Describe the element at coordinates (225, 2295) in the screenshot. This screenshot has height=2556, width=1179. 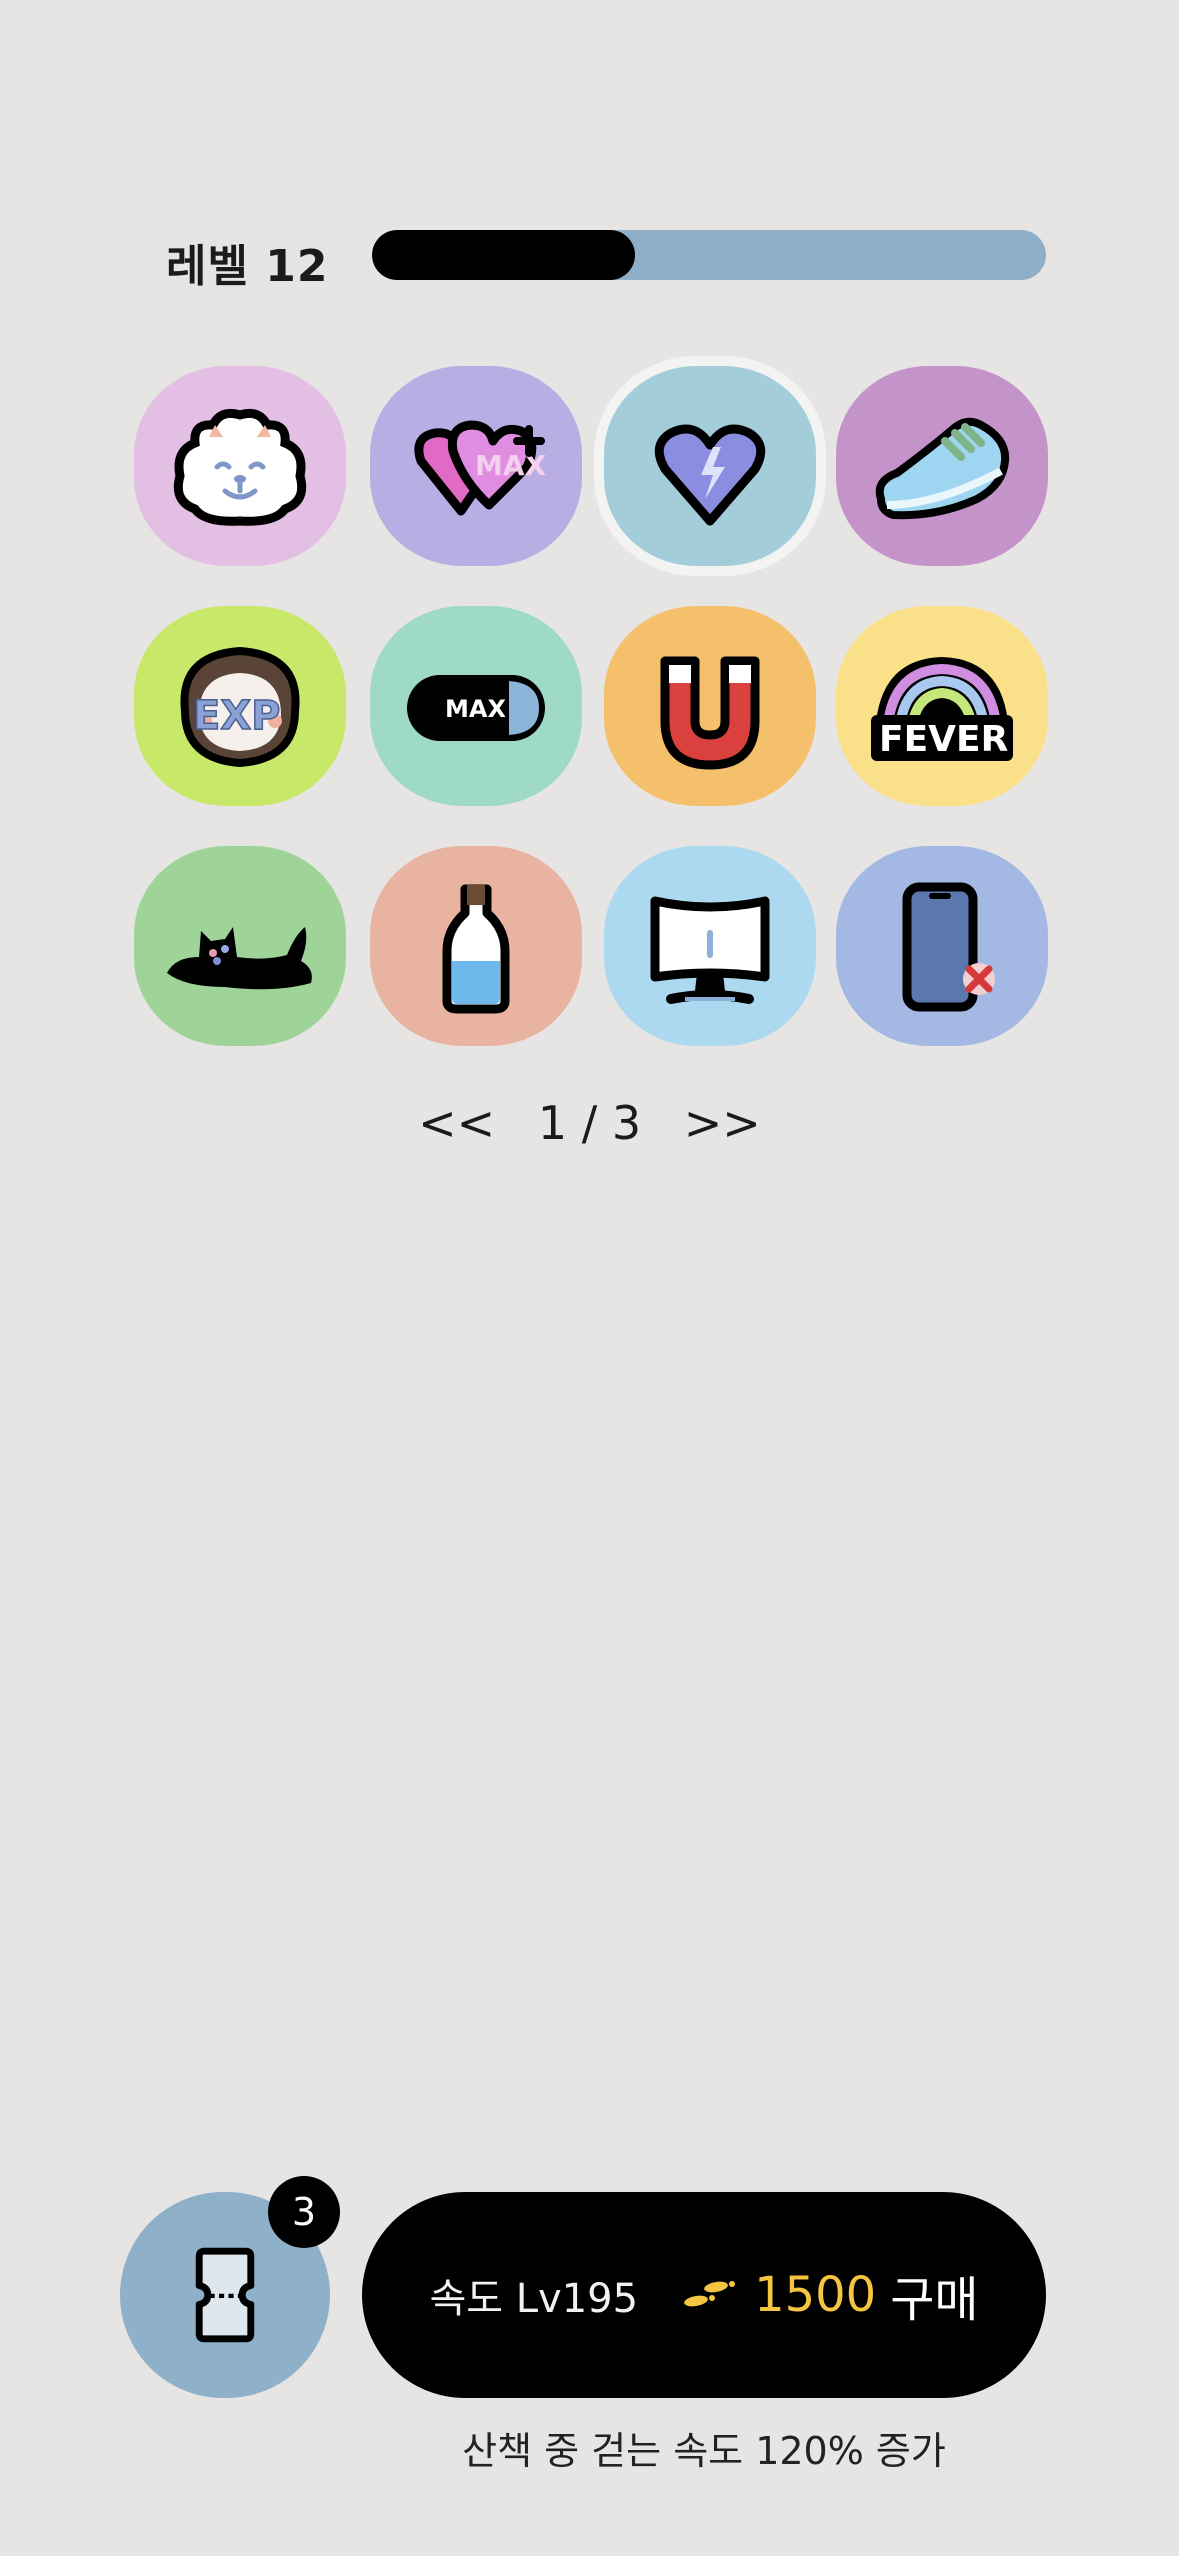
I see `ticket-icon` at that location.